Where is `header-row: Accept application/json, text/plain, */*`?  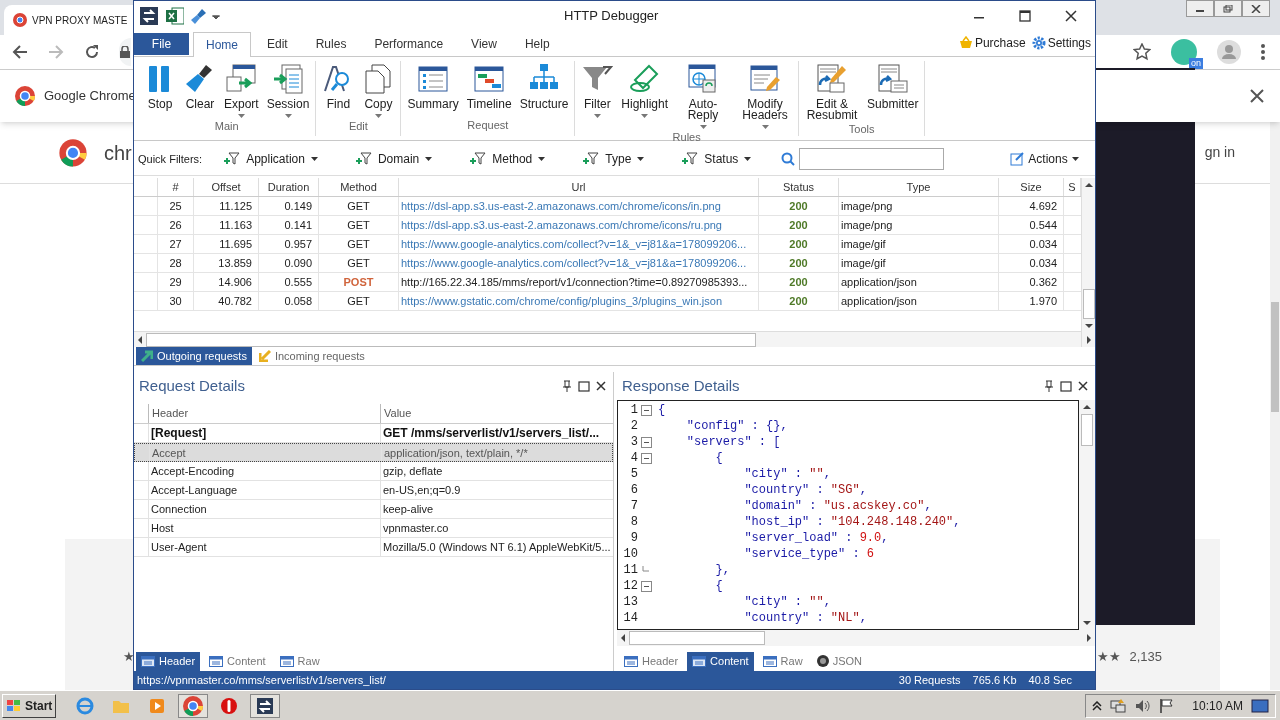
header-row: Accept application/json, text/plain, */* is located at coordinates (373, 453).